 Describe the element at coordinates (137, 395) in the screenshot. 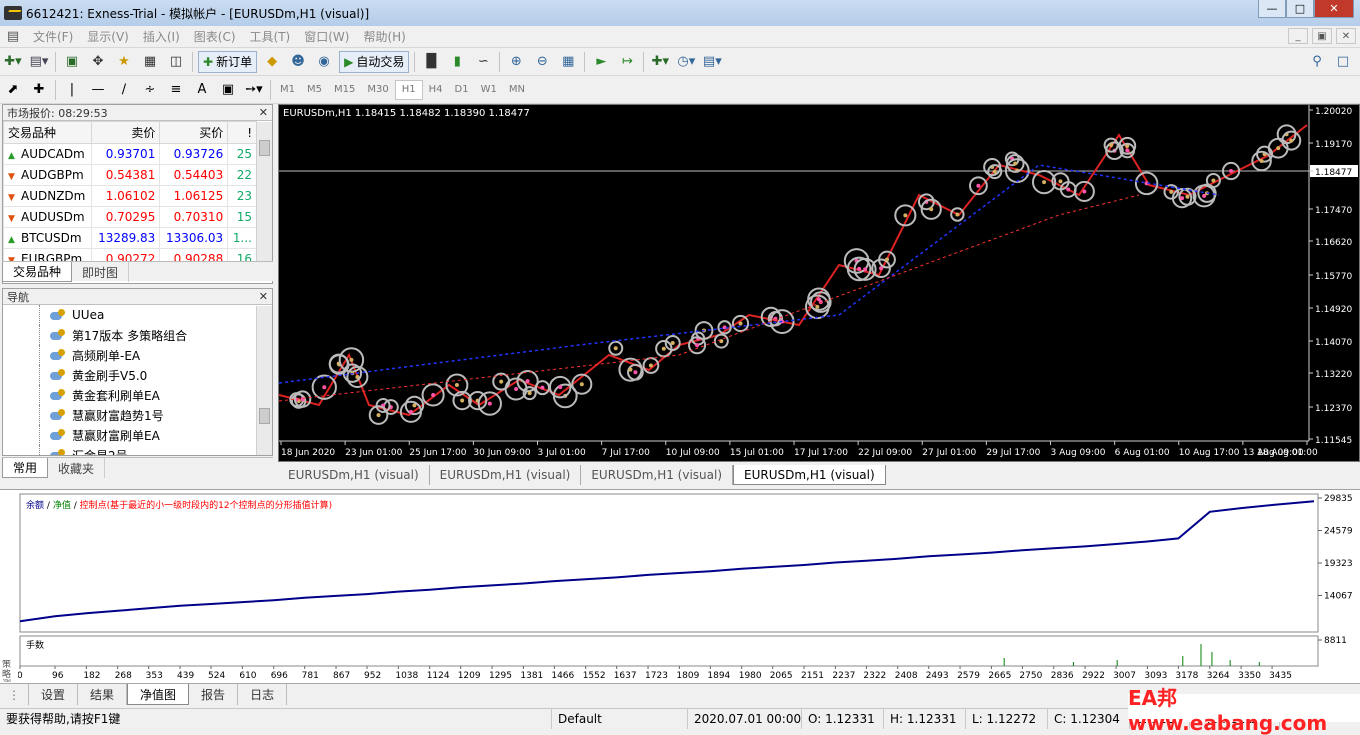

I see `navigator-item: 黄金套利刷单EA` at that location.